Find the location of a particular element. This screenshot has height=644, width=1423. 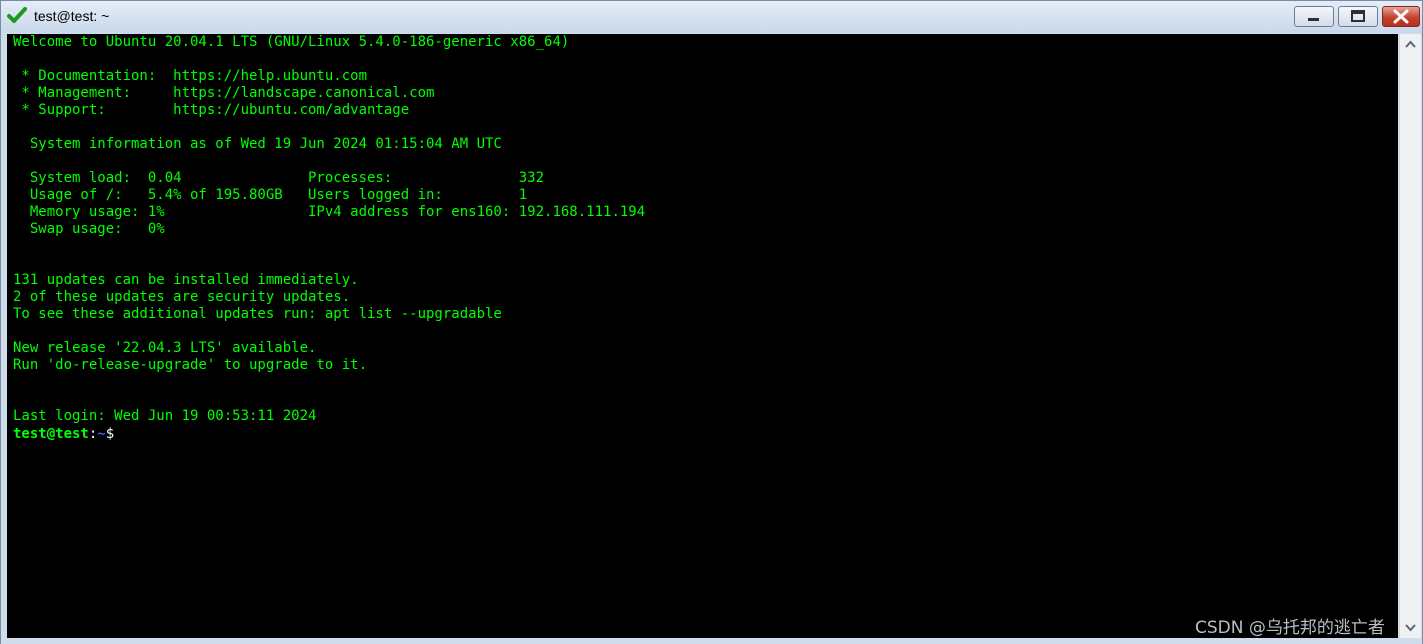

scroll-up-arrow-icon is located at coordinates (1410, 45).